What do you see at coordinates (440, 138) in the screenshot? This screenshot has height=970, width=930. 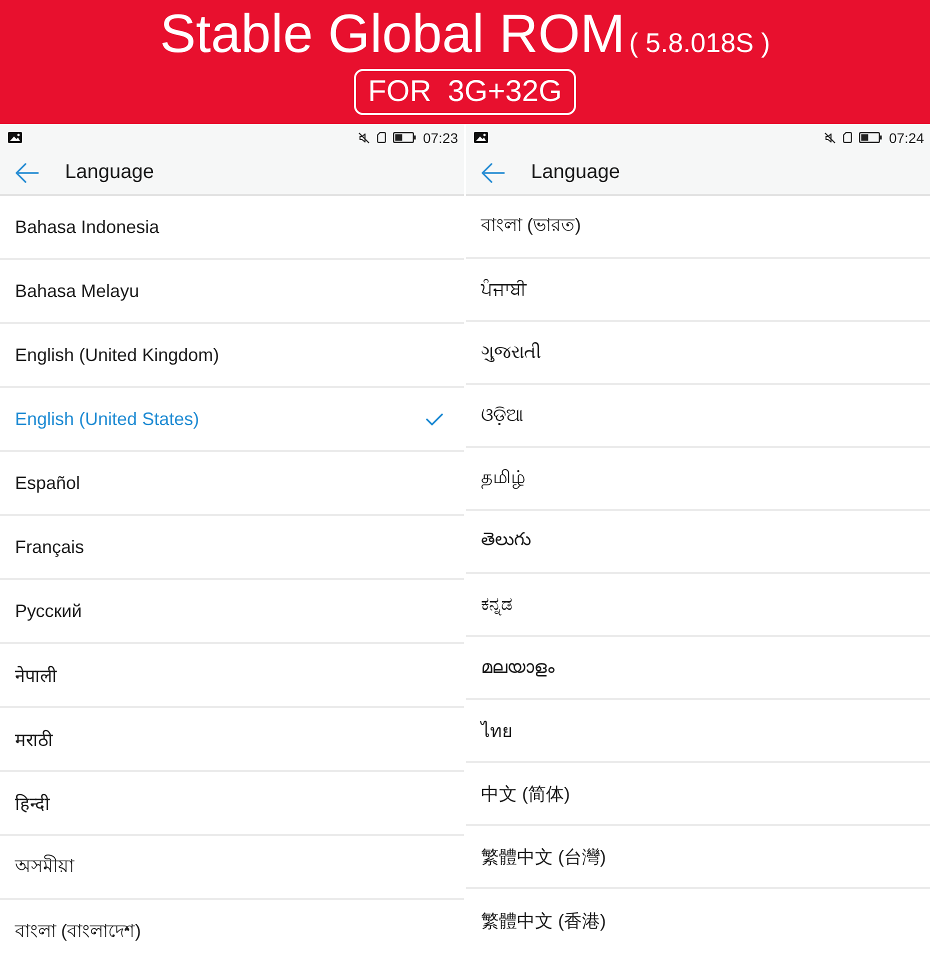 I see `status-time: 07:23` at bounding box center [440, 138].